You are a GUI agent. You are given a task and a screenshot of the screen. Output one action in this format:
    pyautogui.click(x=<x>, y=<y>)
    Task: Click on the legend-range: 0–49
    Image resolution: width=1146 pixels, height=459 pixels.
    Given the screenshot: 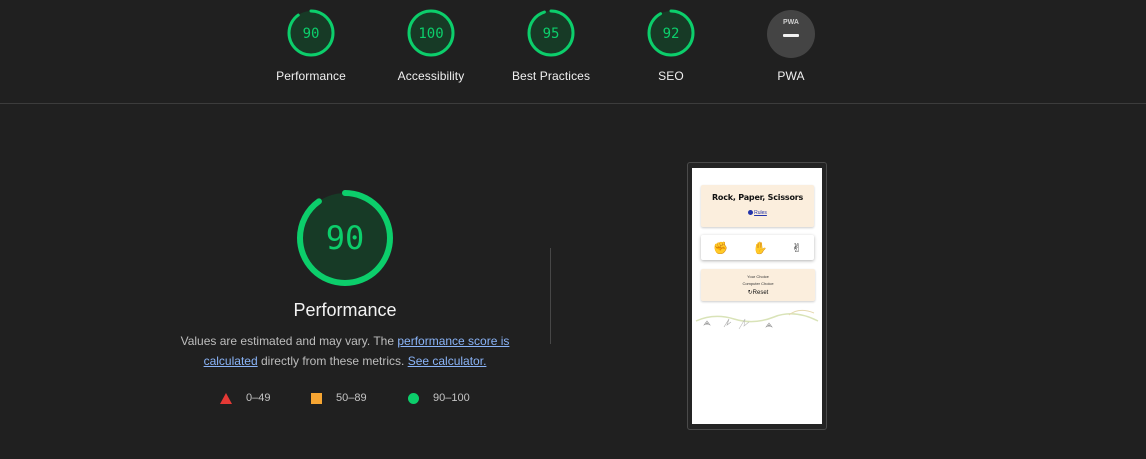 What is the action you would take?
    pyautogui.click(x=258, y=398)
    